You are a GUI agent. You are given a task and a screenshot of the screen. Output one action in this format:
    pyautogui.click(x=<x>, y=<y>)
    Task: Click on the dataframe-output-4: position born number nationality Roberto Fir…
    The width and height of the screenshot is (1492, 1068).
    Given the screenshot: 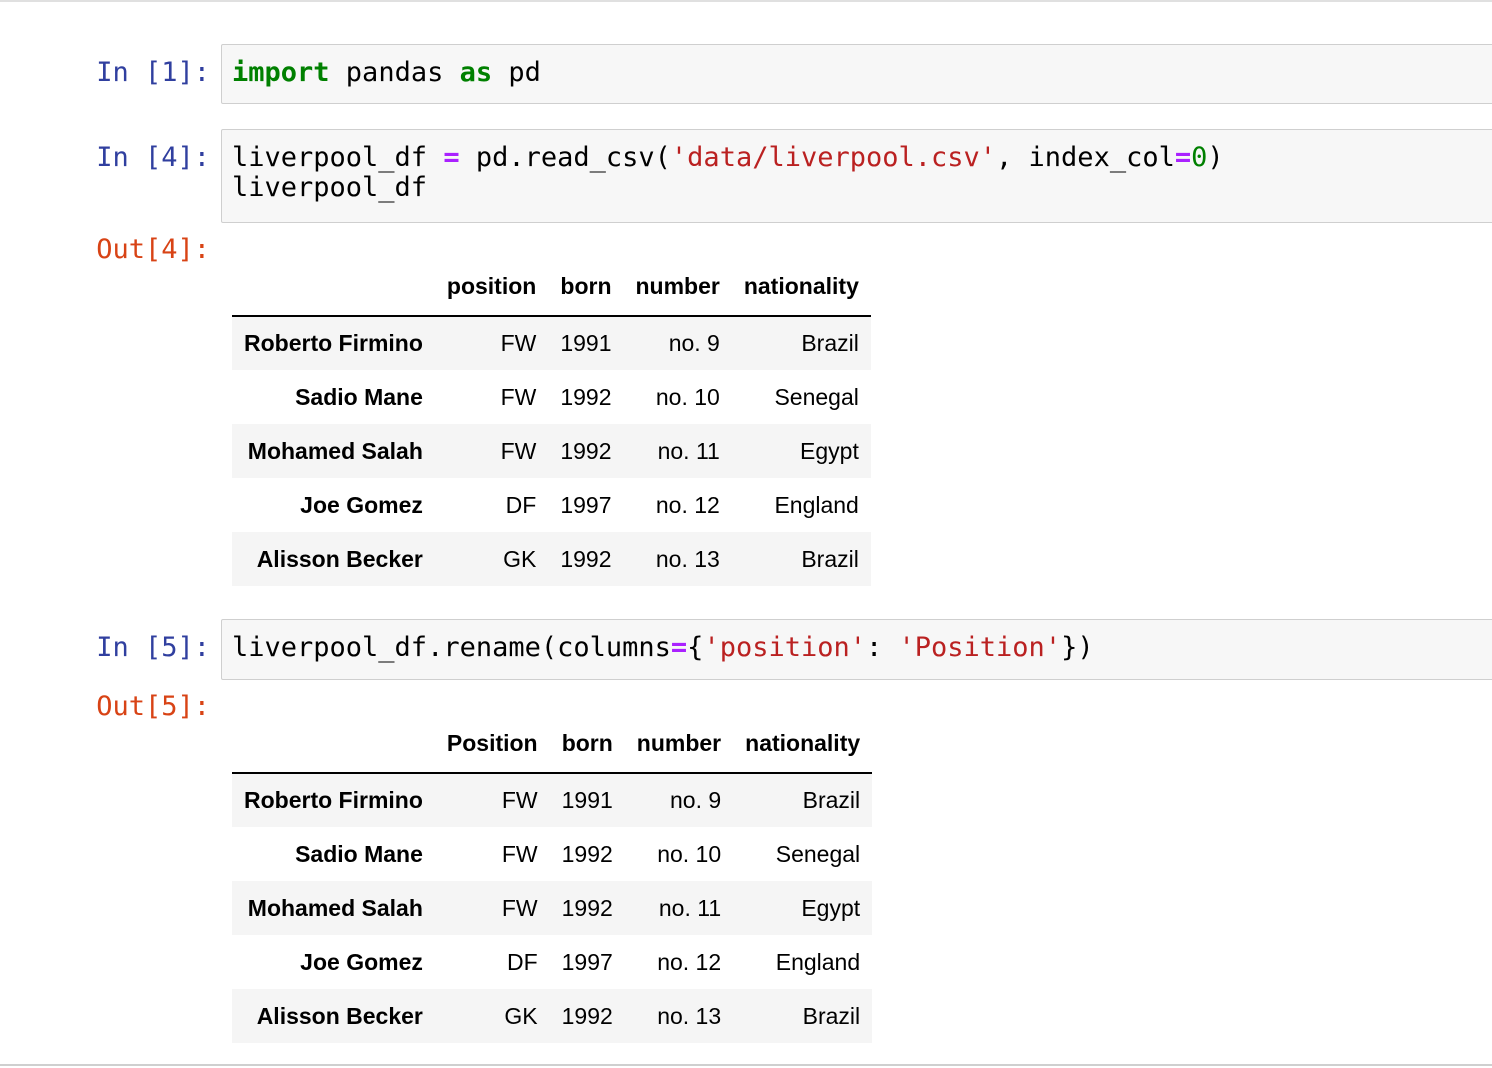 What is the action you would take?
    pyautogui.click(x=551, y=422)
    